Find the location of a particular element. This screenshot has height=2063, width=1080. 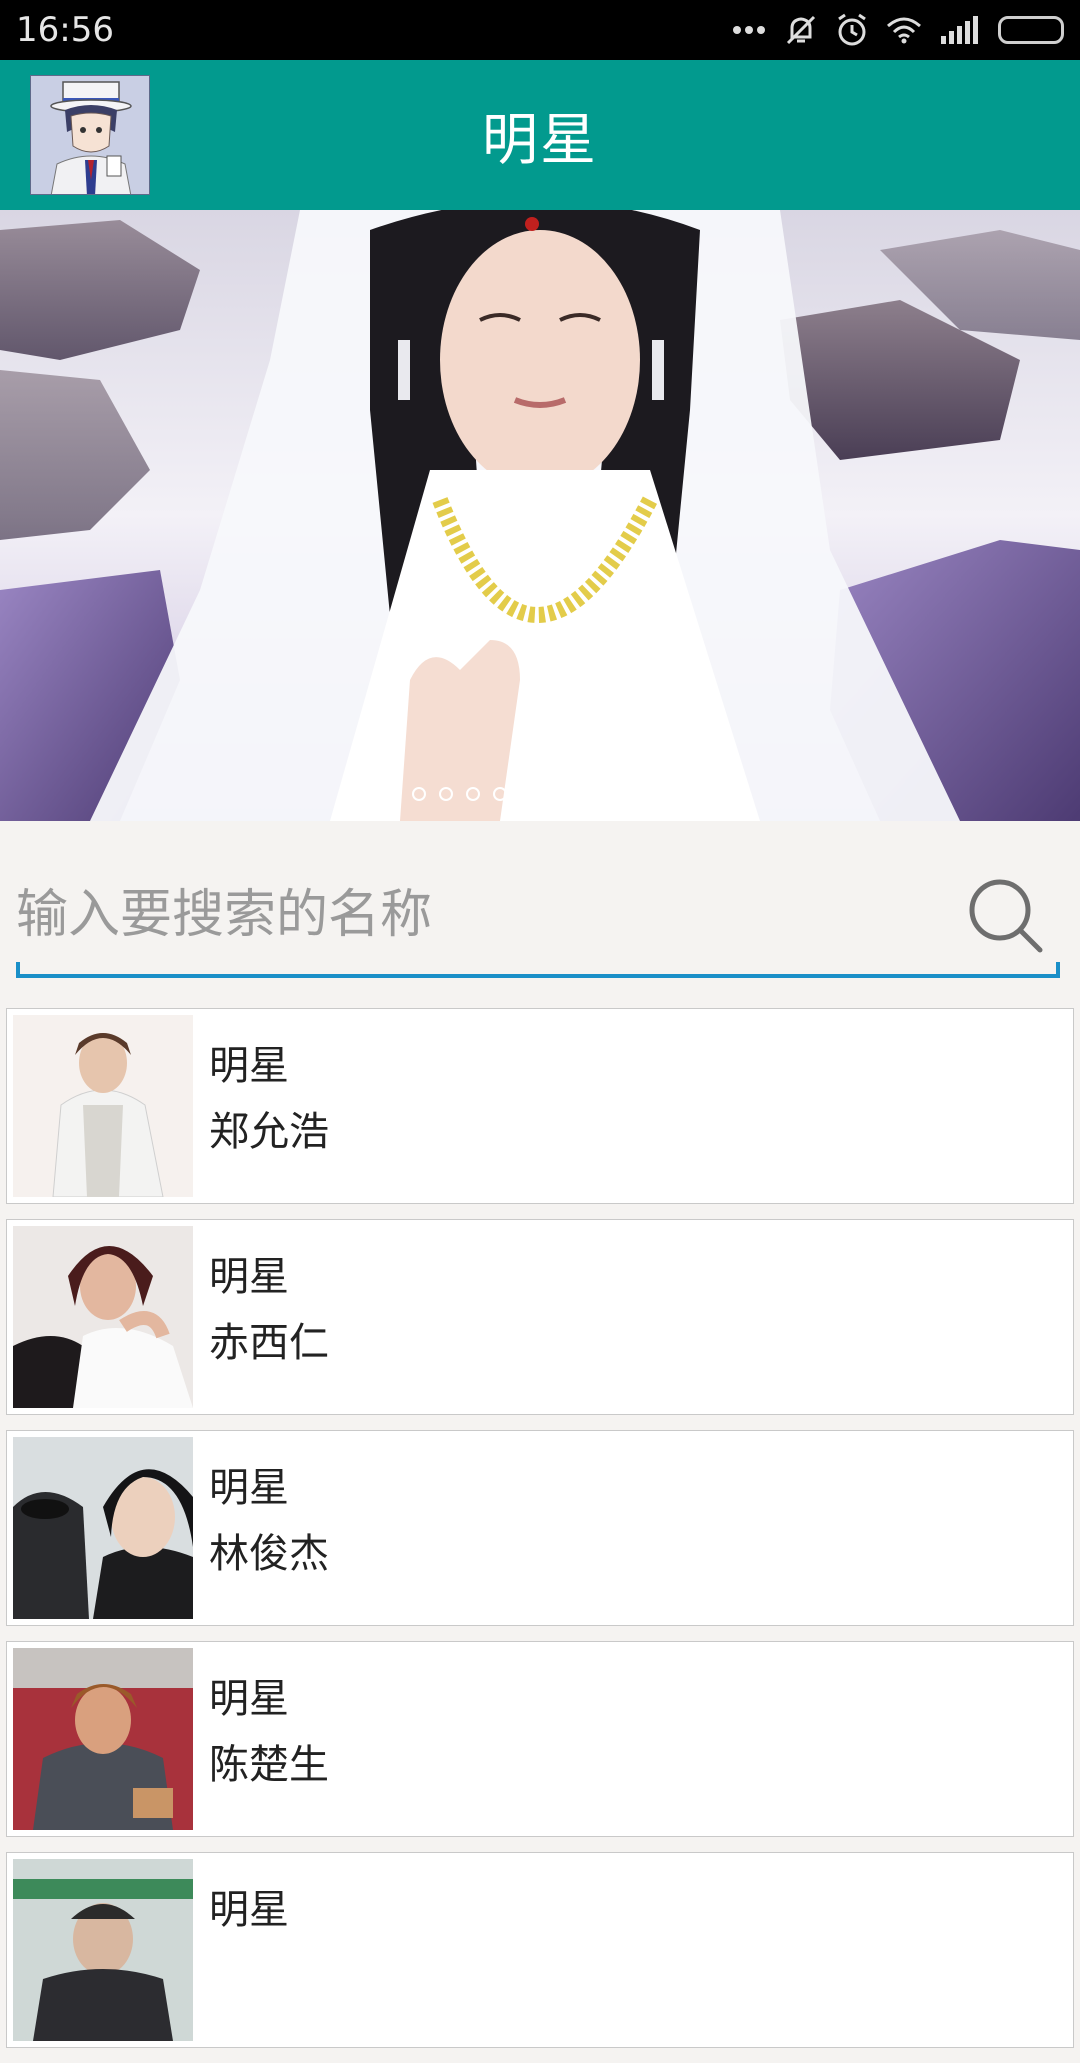

signal-icon is located at coordinates (960, 30).